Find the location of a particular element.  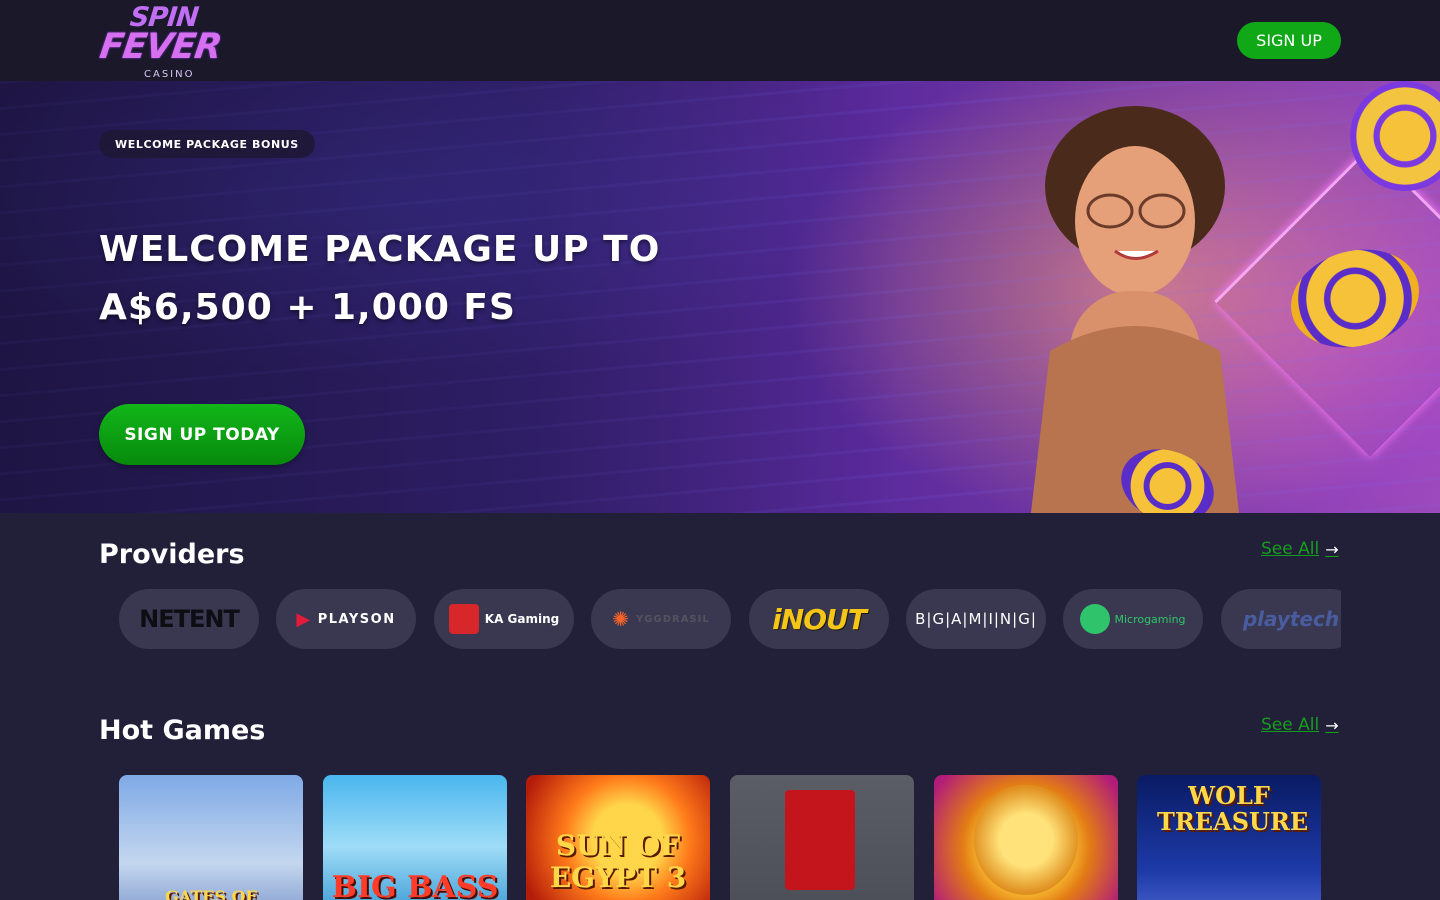

safe-icon is located at coordinates (820, 840).